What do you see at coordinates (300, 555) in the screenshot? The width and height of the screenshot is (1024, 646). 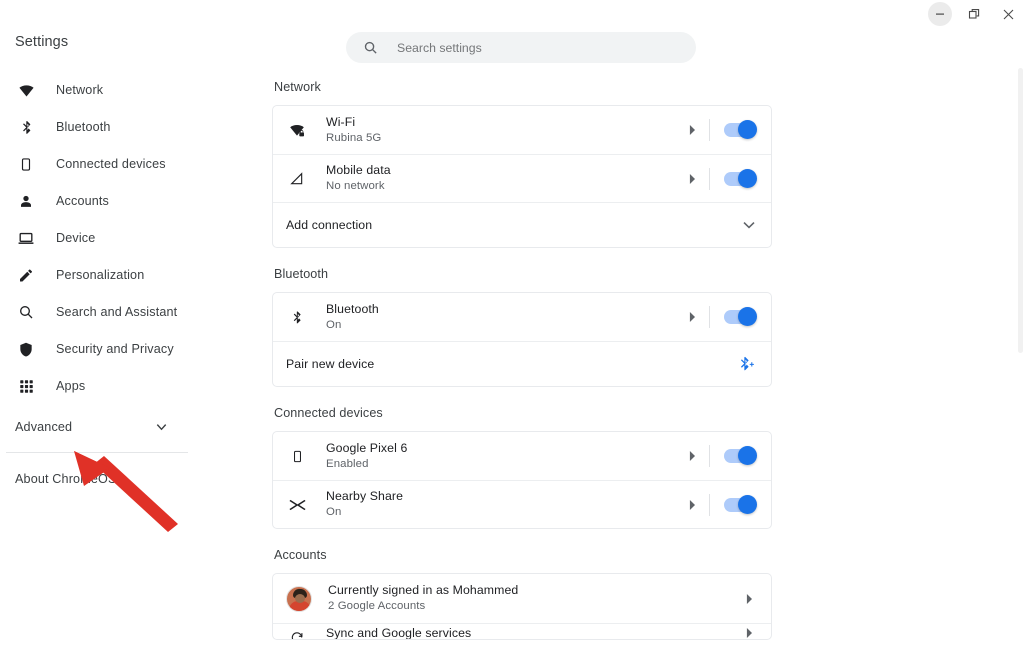 I see `section-heading: Accounts` at bounding box center [300, 555].